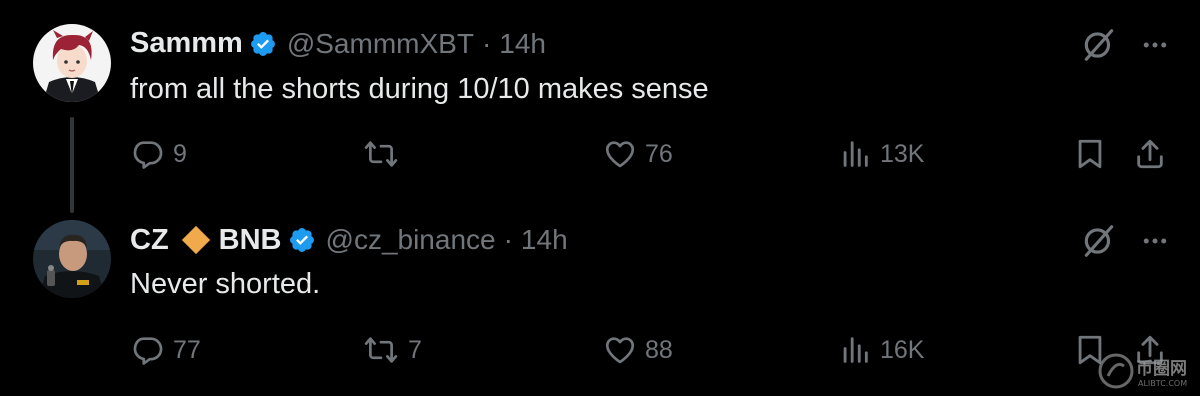 The width and height of the screenshot is (1200, 396). I want to click on author-name: Sammm, so click(186, 43).